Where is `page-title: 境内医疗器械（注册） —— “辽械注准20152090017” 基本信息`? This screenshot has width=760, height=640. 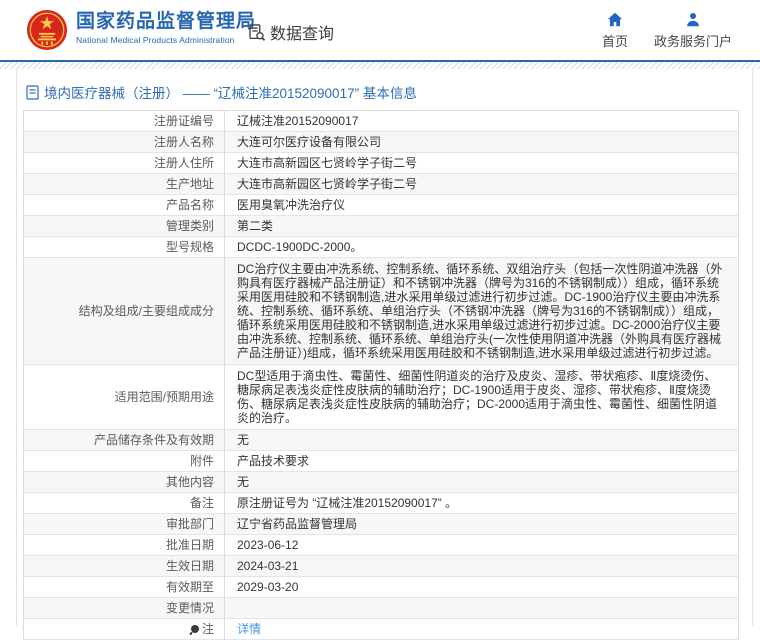
page-title: 境内医疗器械（注册） —— “辽械注准20152090017” 基本信息 is located at coordinates (230, 93).